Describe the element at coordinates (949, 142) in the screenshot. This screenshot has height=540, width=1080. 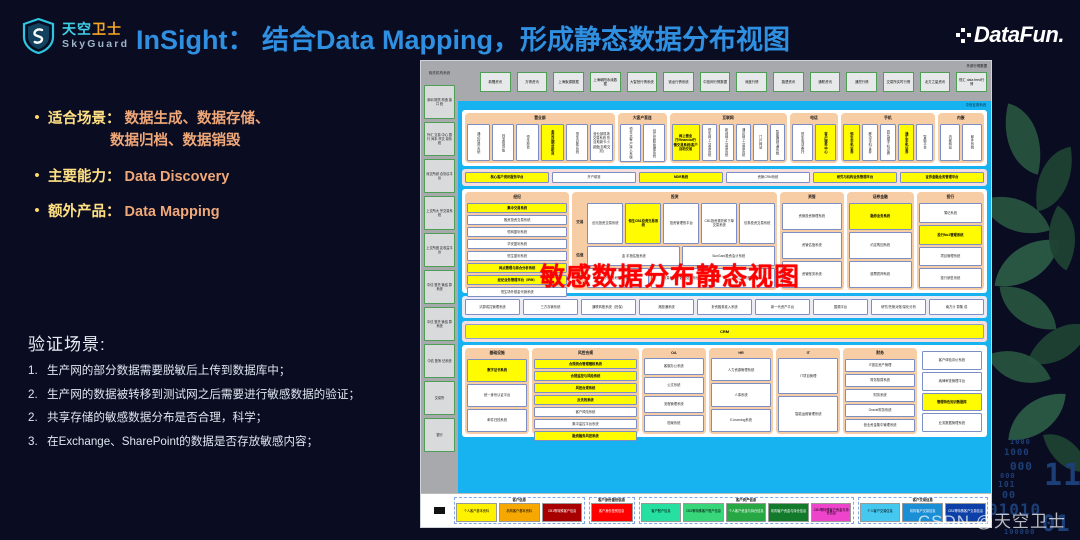
I see `system-box: 内部网站` at that location.